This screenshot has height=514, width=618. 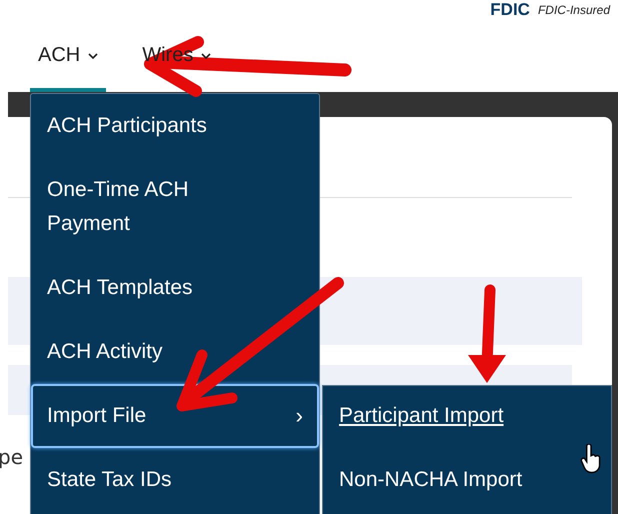 I want to click on menu-item: ACH Templates, so click(x=175, y=288).